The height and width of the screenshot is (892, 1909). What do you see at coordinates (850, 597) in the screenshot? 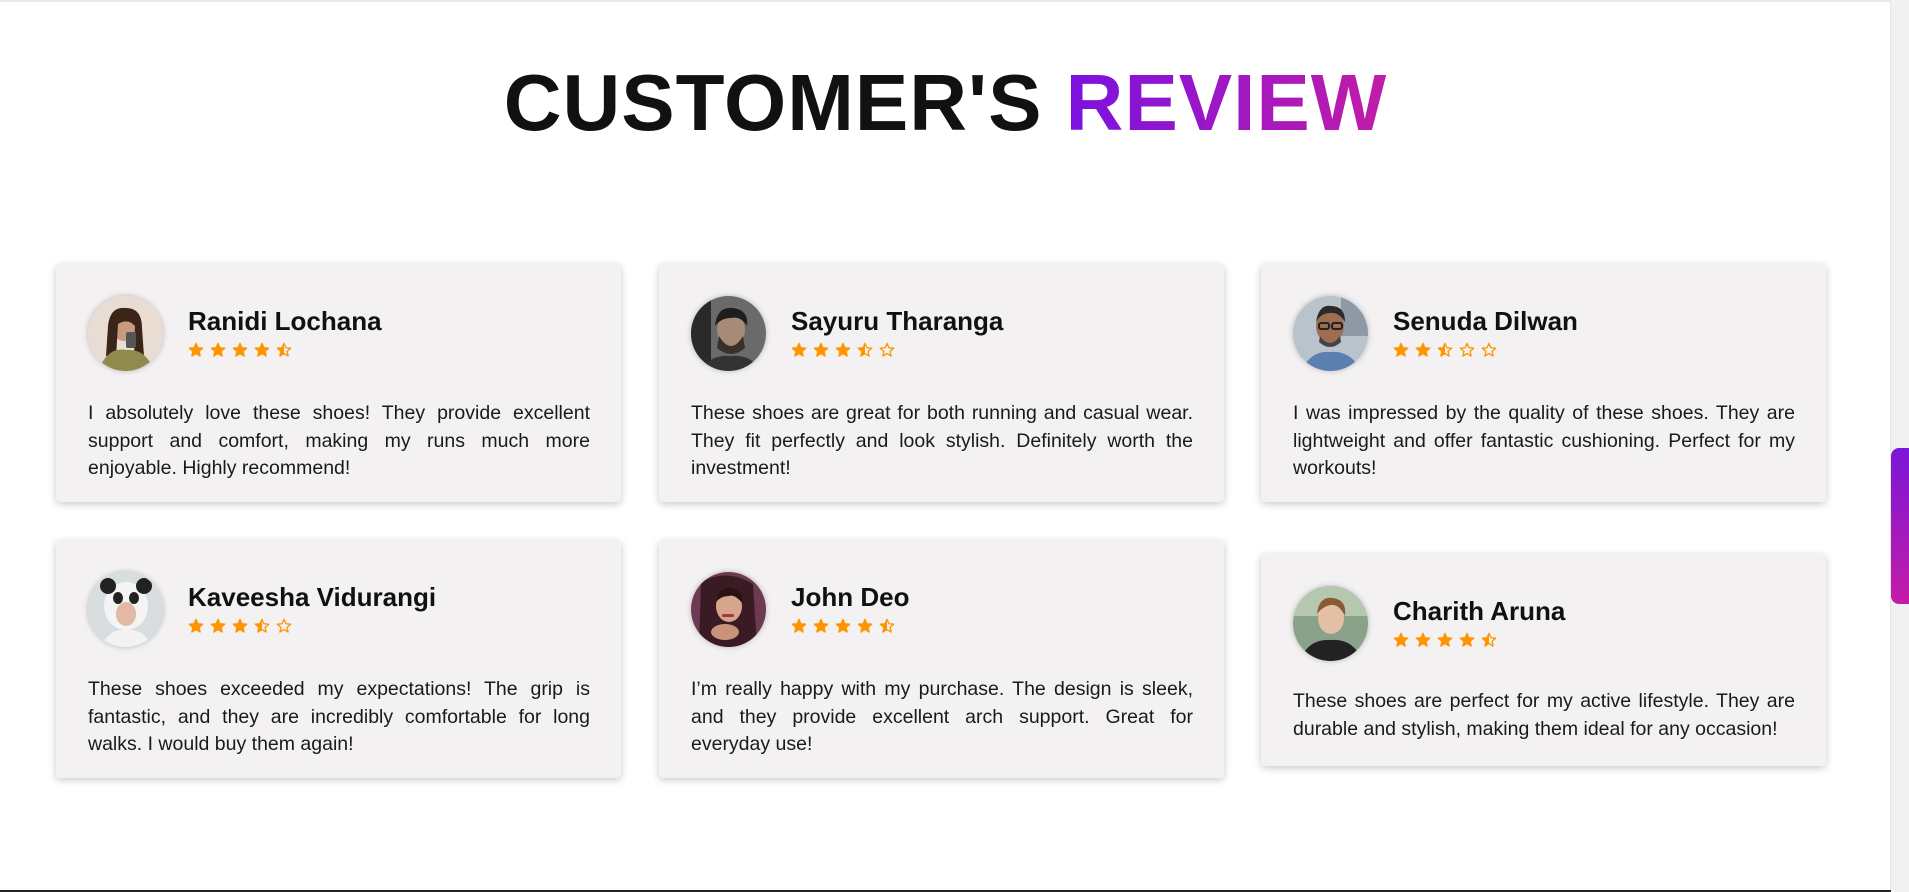
I see `reviewer-name: John Deo` at bounding box center [850, 597].